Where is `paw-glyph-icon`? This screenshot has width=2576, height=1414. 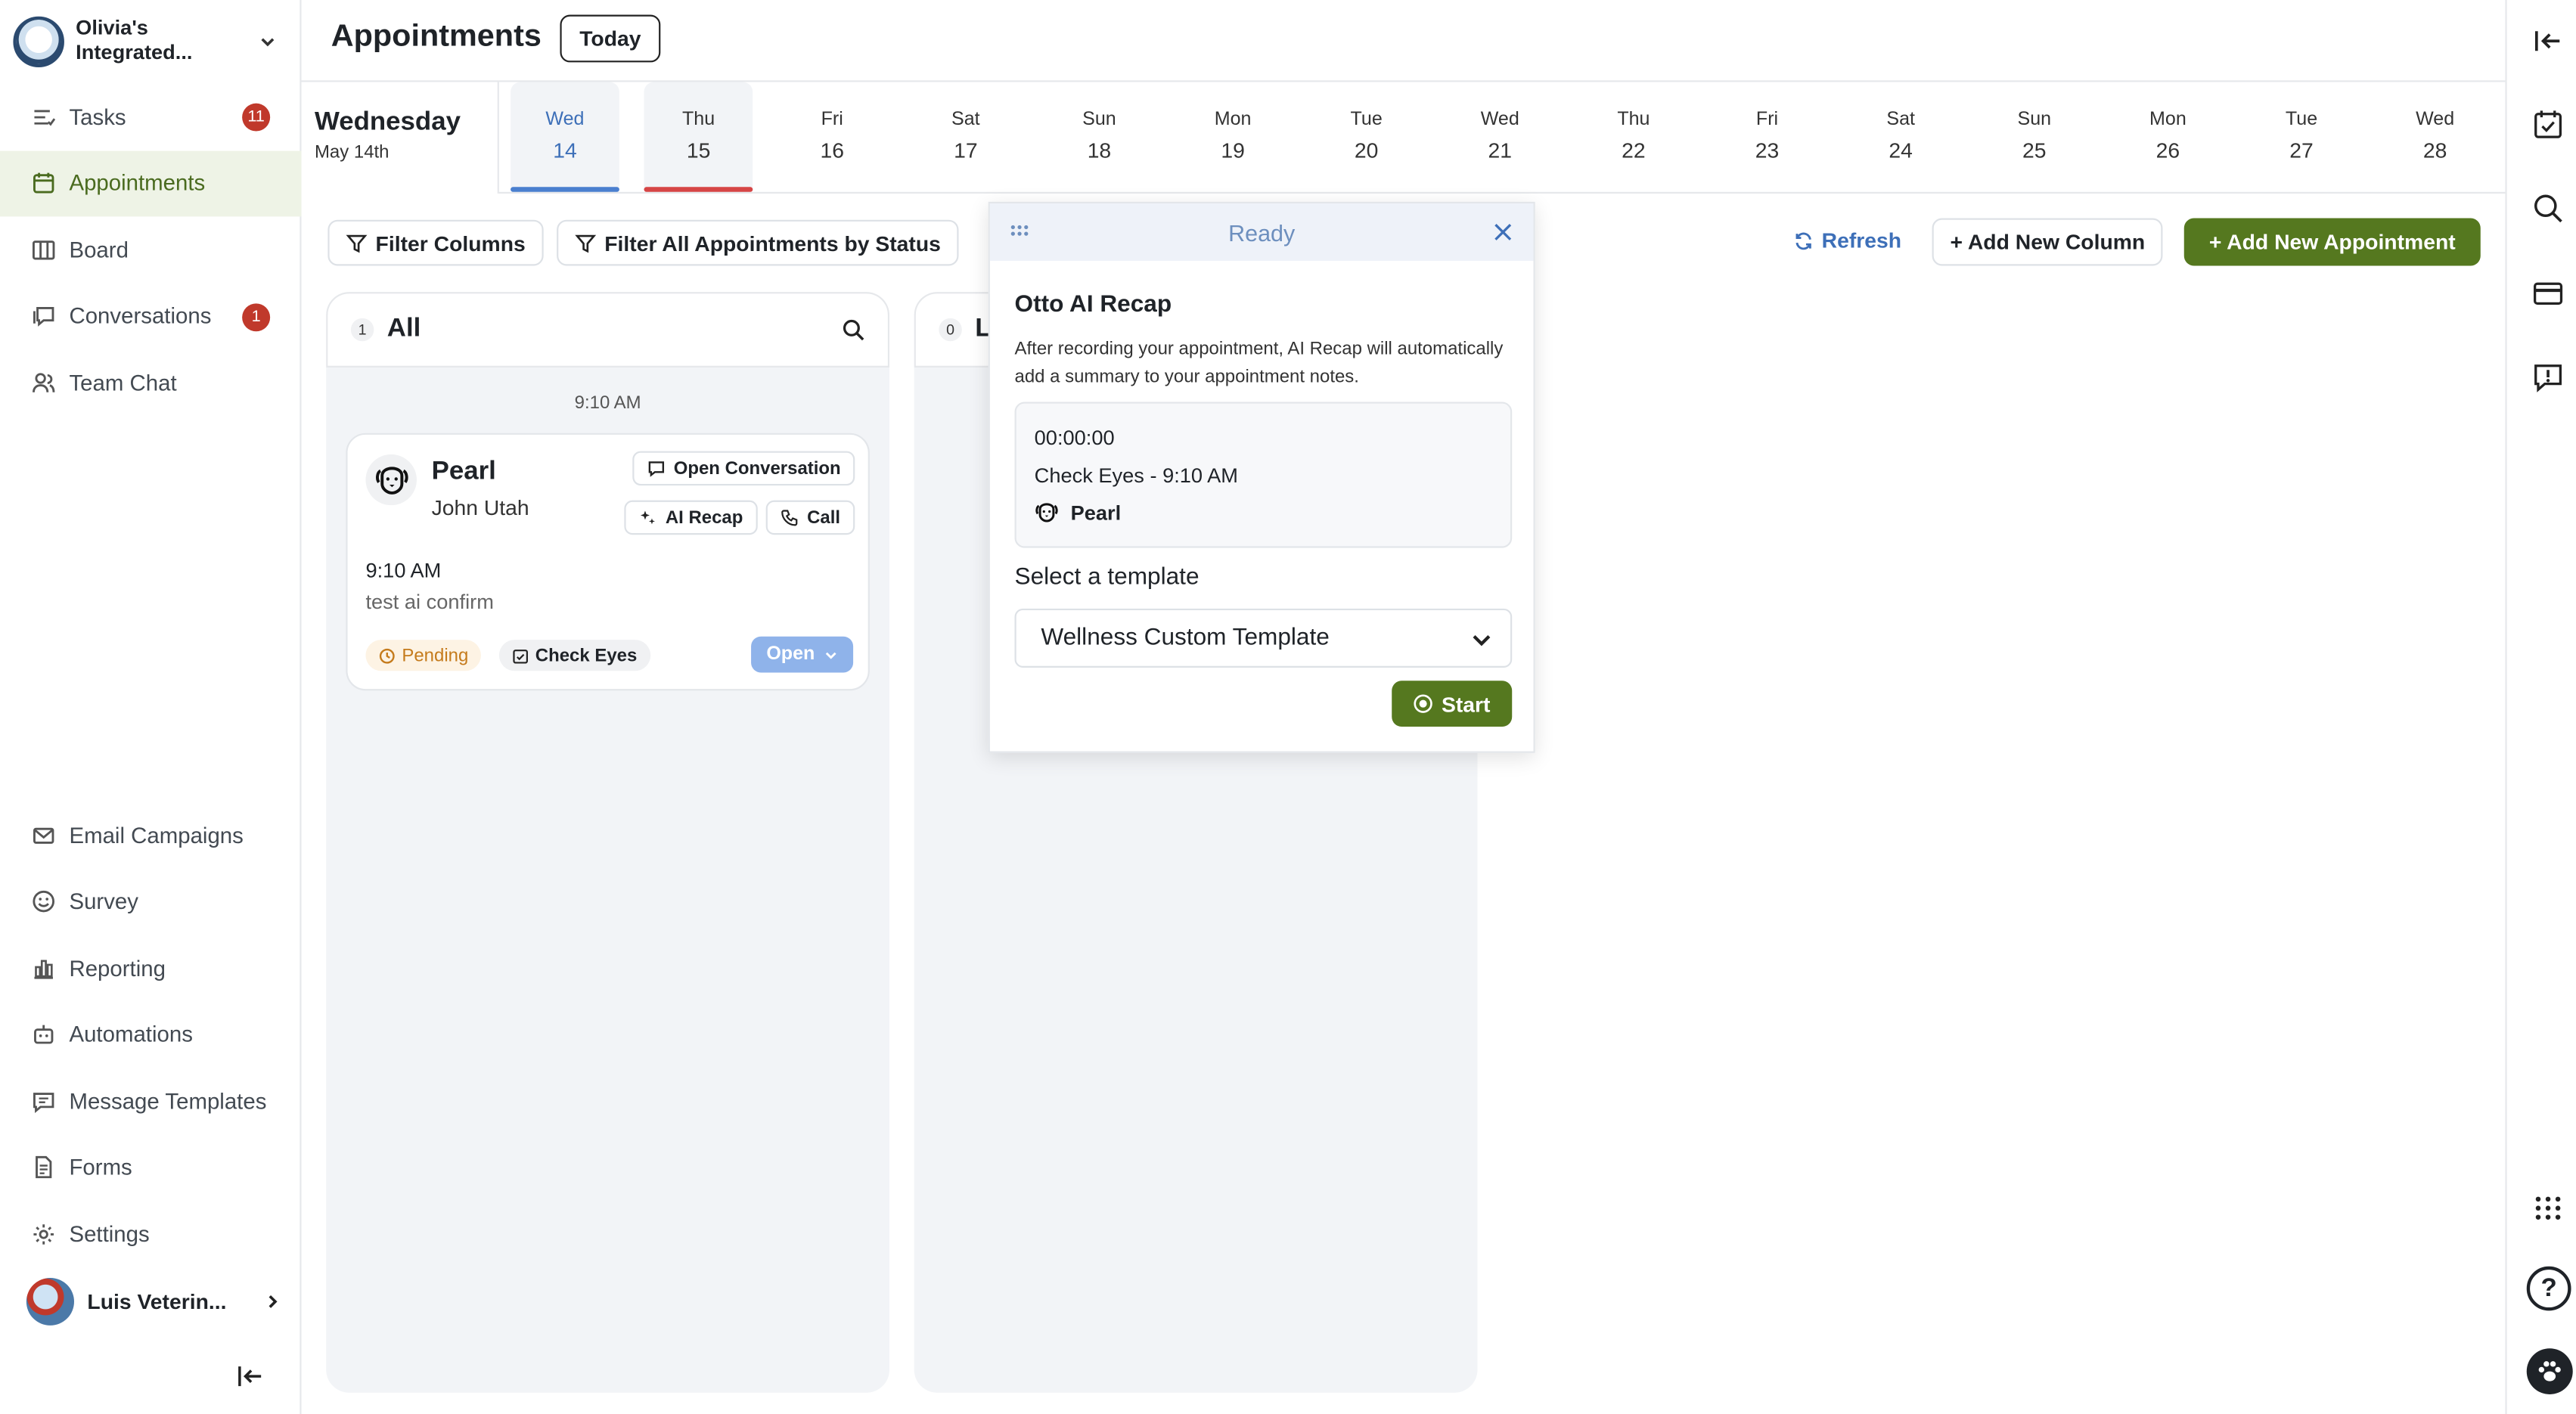
paw-glyph-icon is located at coordinates (2549, 1371).